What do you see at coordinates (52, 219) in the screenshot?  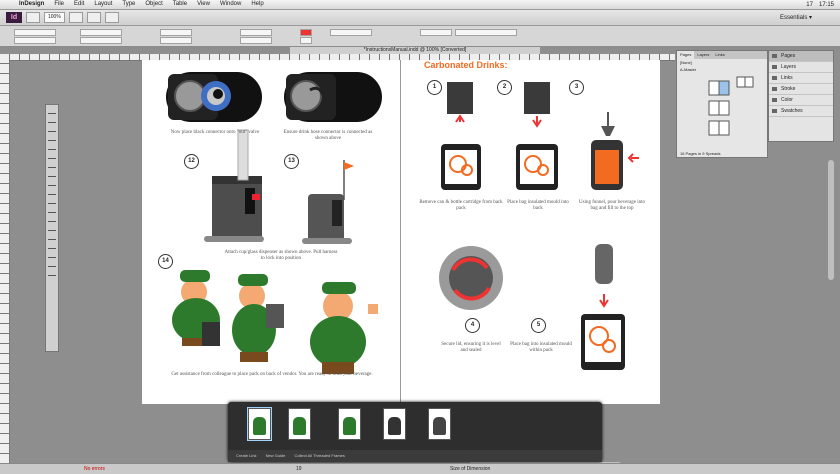 I see `gradient-tool-icon` at bounding box center [52, 219].